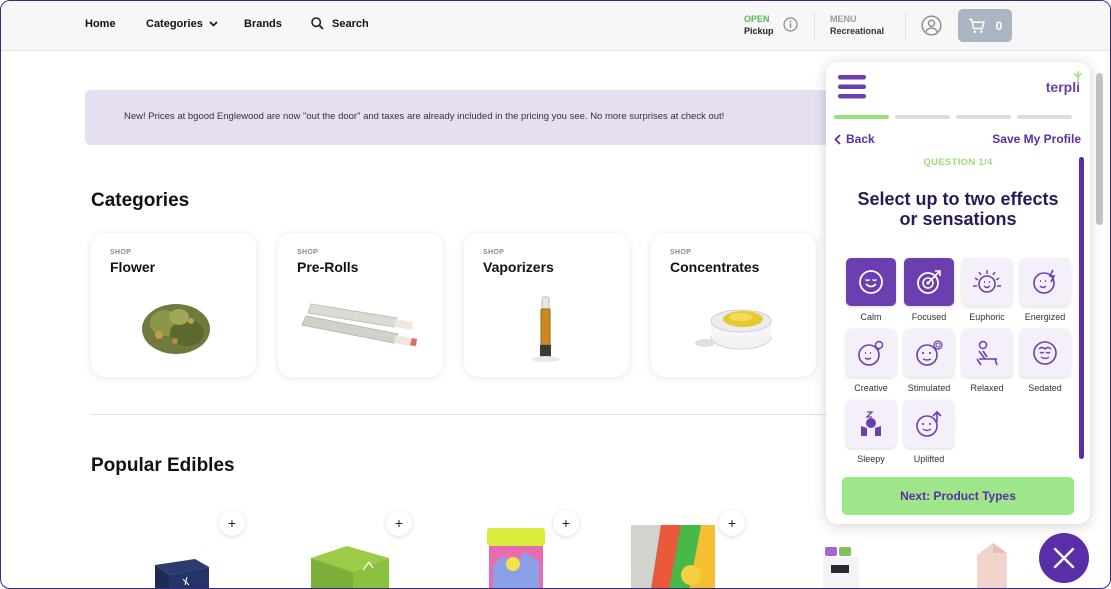 The height and width of the screenshot is (589, 1111). Describe the element at coordinates (733, 329) in the screenshot. I see `concentrate-jar-image` at that location.